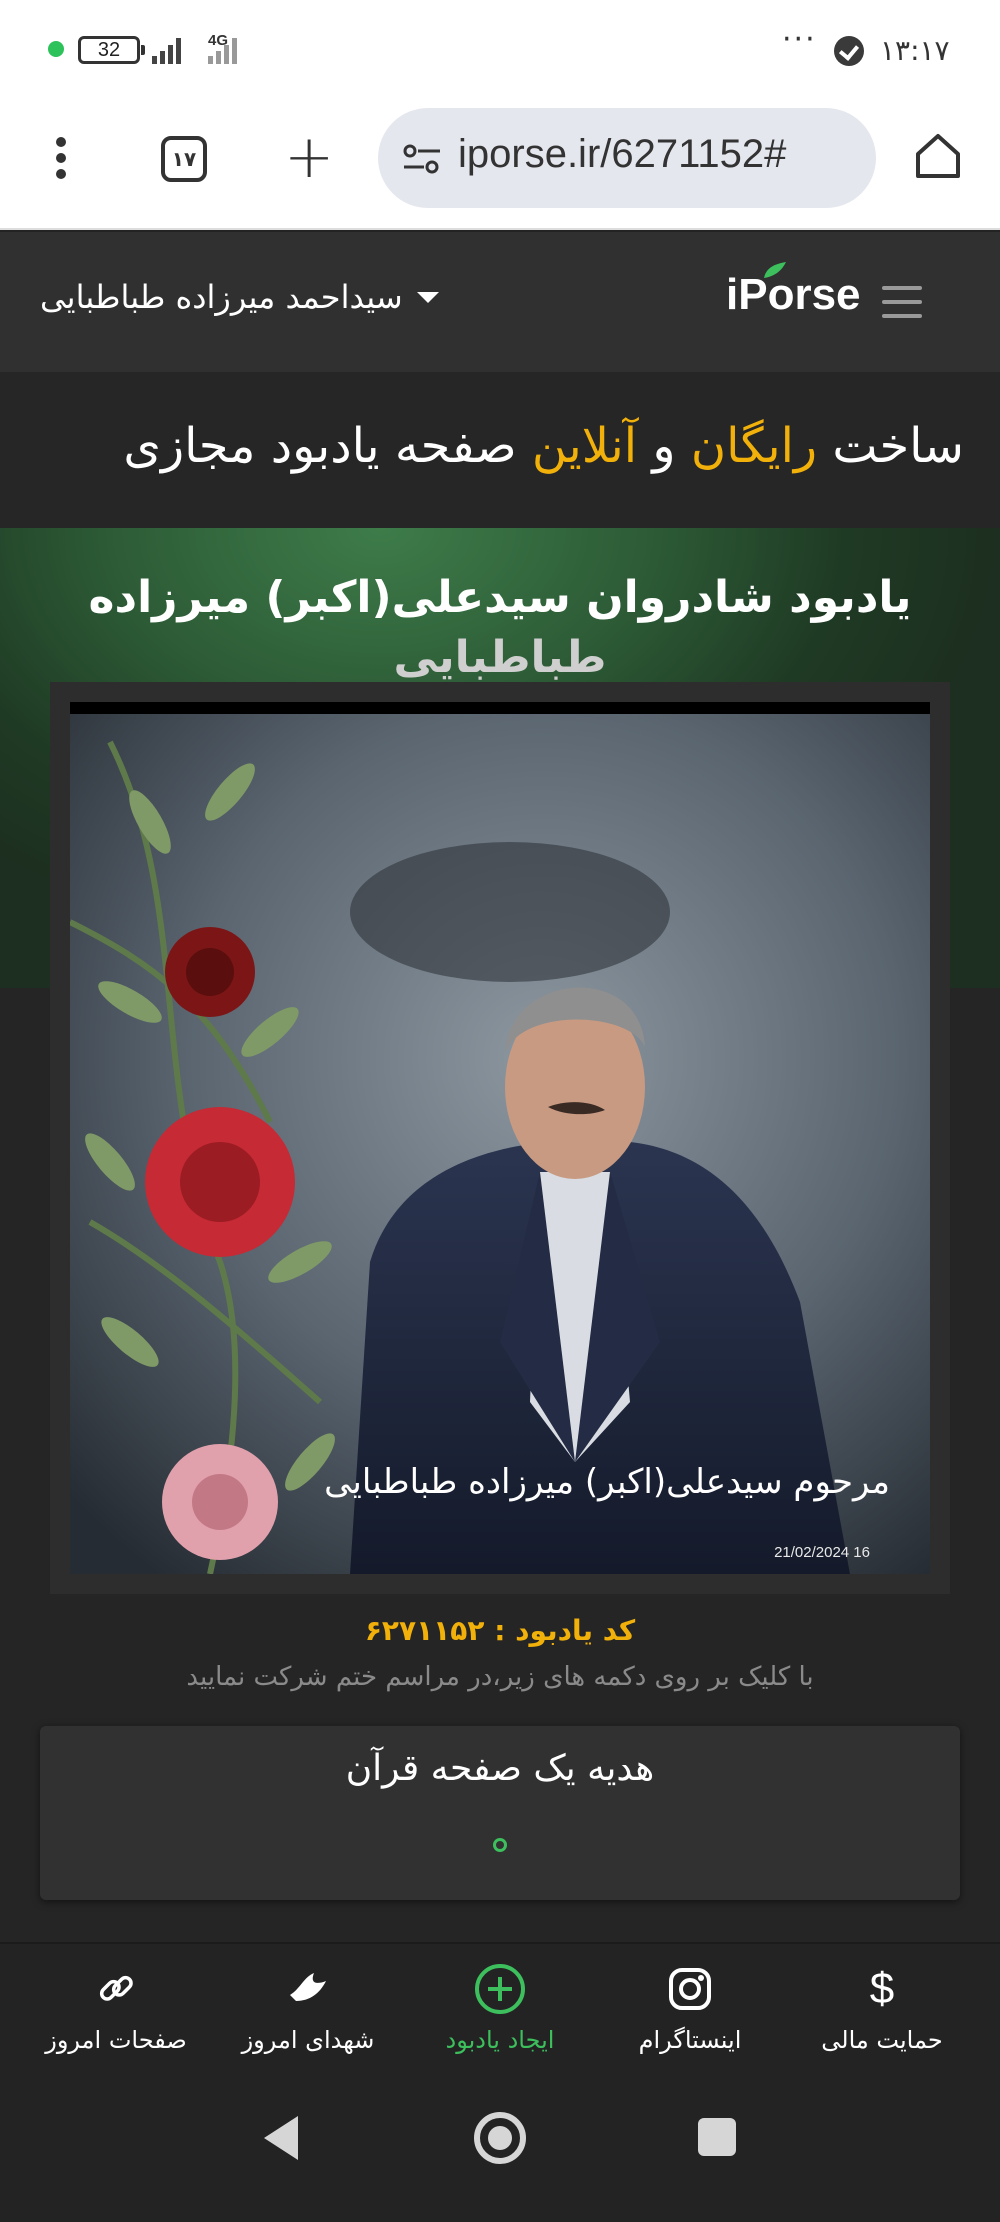  Describe the element at coordinates (799, 39) in the screenshot. I see `more-notifications-icon: ···` at that location.